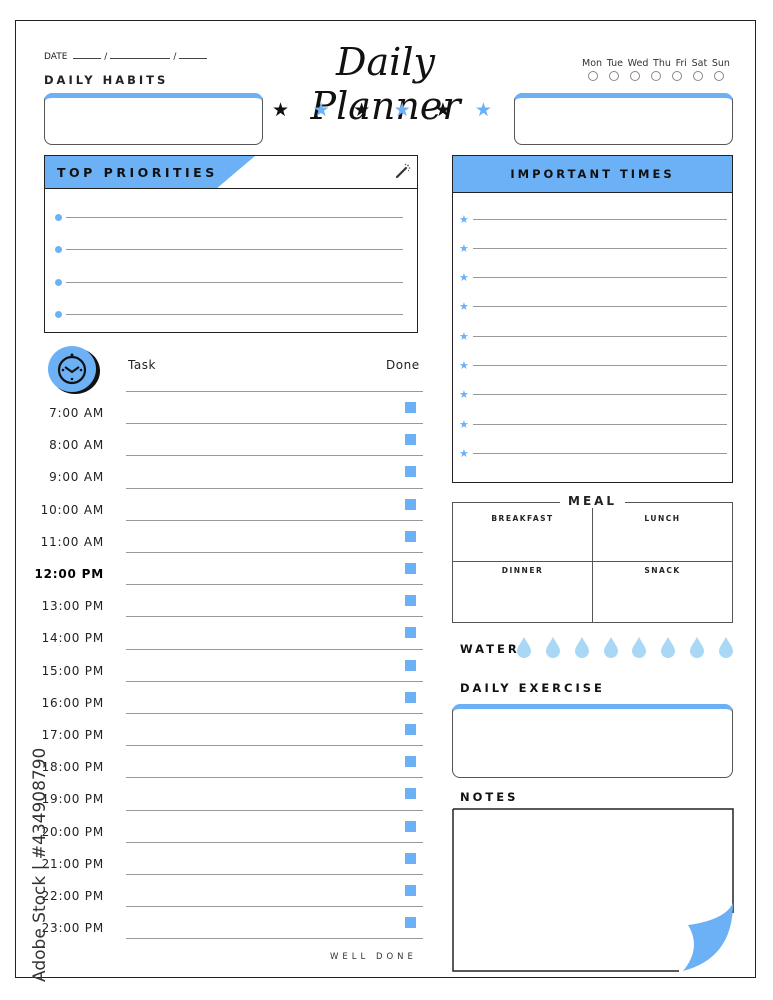 The height and width of the screenshot is (1000, 773). What do you see at coordinates (72, 638) in the screenshot?
I see `time-slot-label: 14:00 PM` at bounding box center [72, 638].